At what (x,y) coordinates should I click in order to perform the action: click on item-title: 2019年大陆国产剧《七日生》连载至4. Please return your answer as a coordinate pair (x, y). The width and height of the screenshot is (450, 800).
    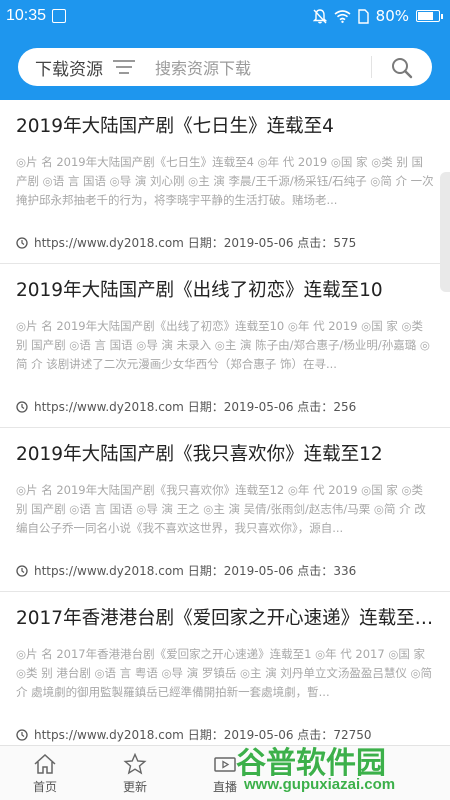
    Looking at the image, I should click on (225, 119).